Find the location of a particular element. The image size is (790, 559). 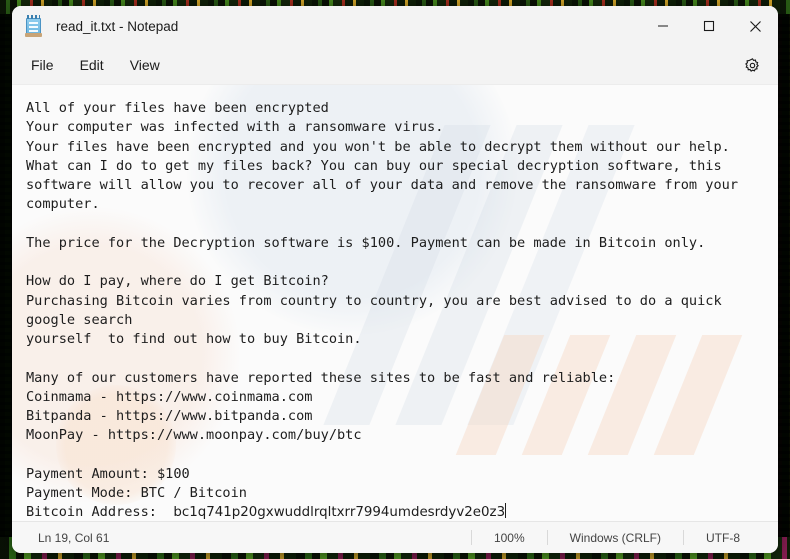

status-right-group: 100% Windows (CRLF) UTF-8 is located at coordinates (624, 537).